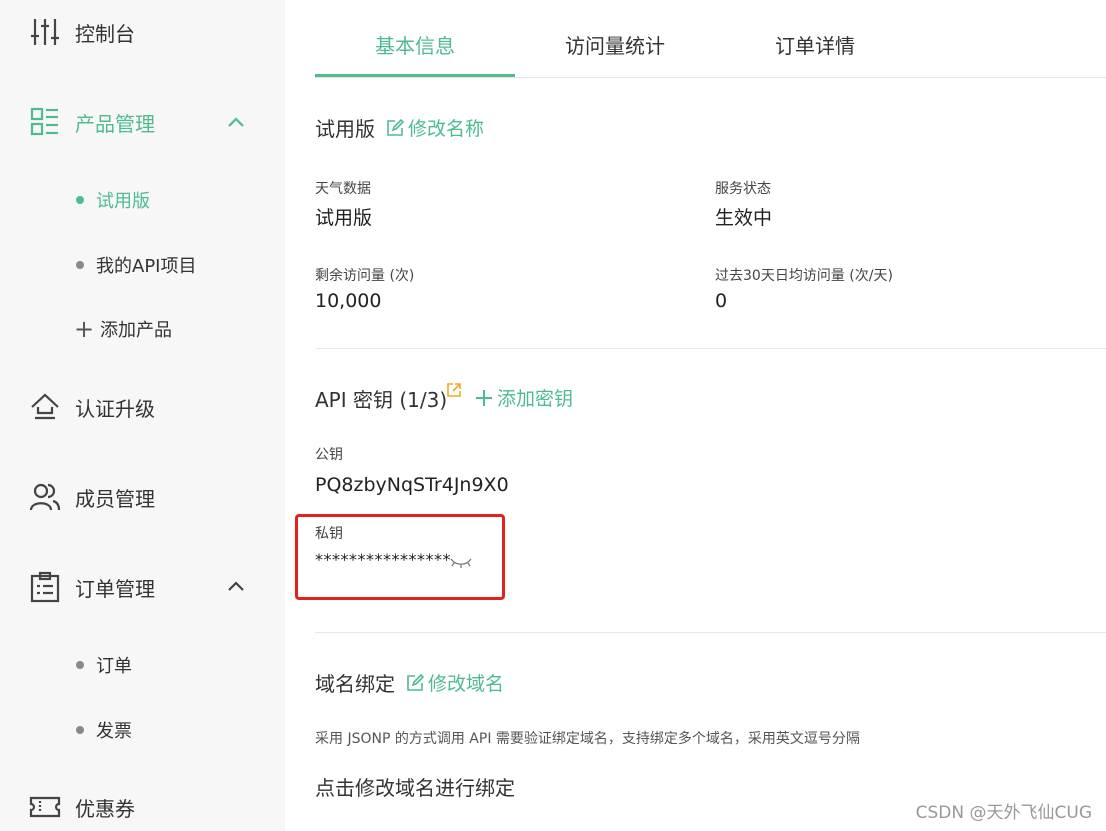 This screenshot has height=831, width=1106. I want to click on sub-item-my-api-projects-label: 我的API项目, so click(146, 266).